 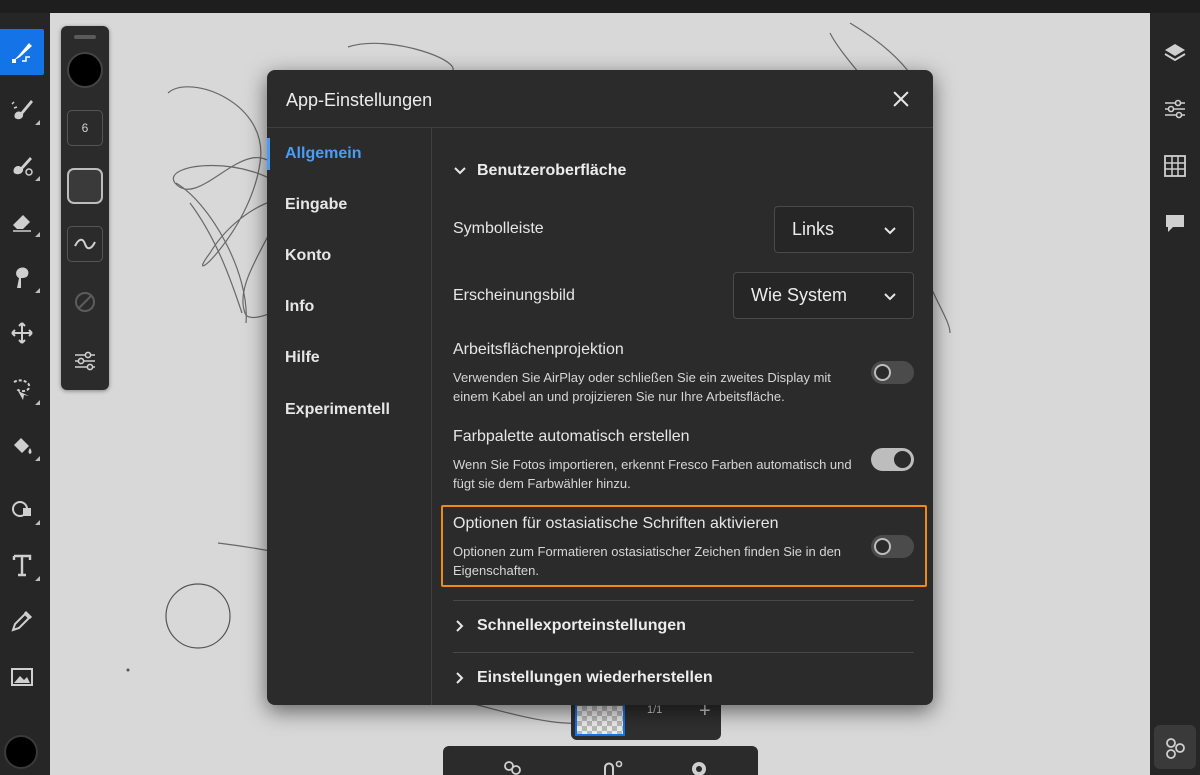 I want to click on section-restore-header: Einstellungen wiederherstellen, so click(x=583, y=678).